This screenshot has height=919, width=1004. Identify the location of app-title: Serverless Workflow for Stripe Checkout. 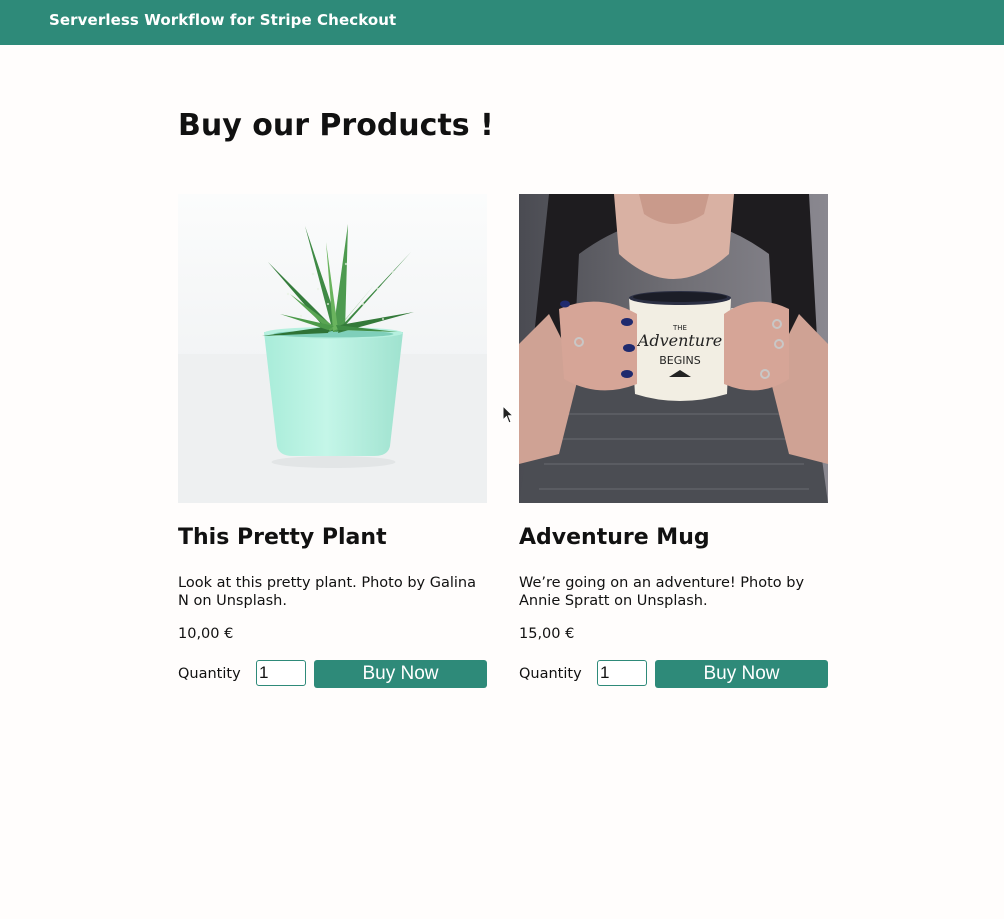
(222, 20).